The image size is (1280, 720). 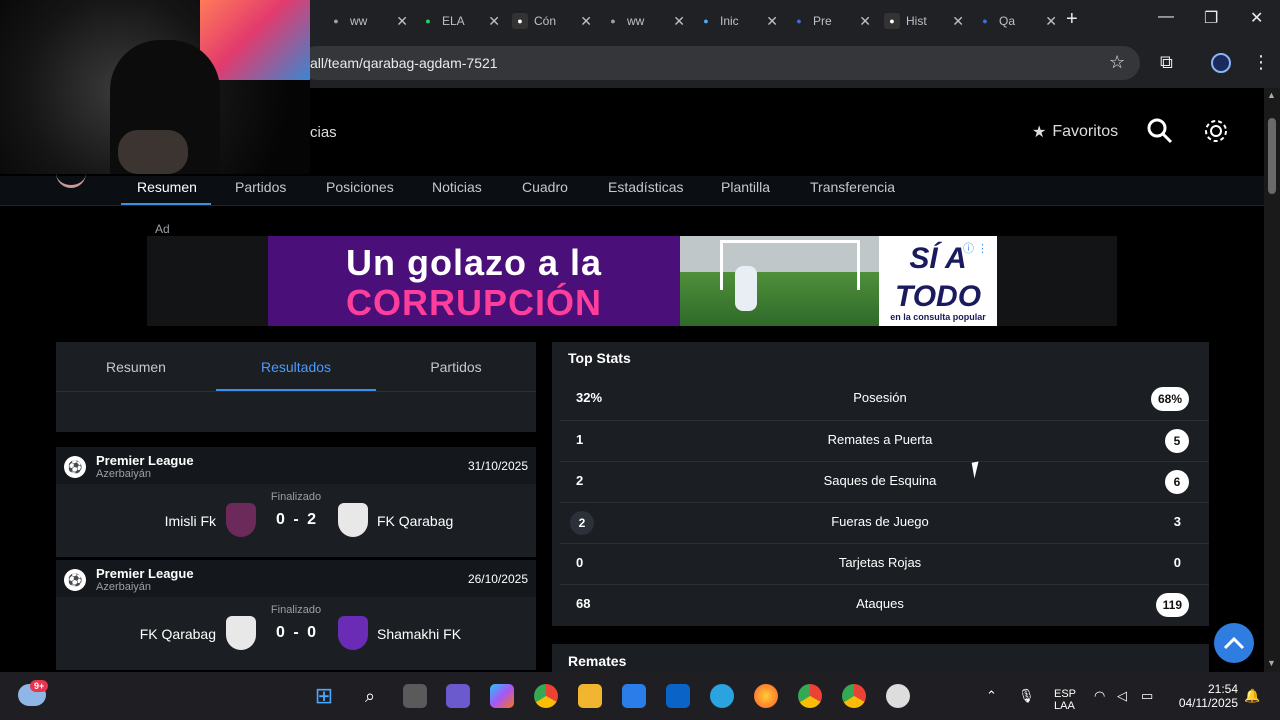 I want to click on player-figure, so click(x=746, y=288).